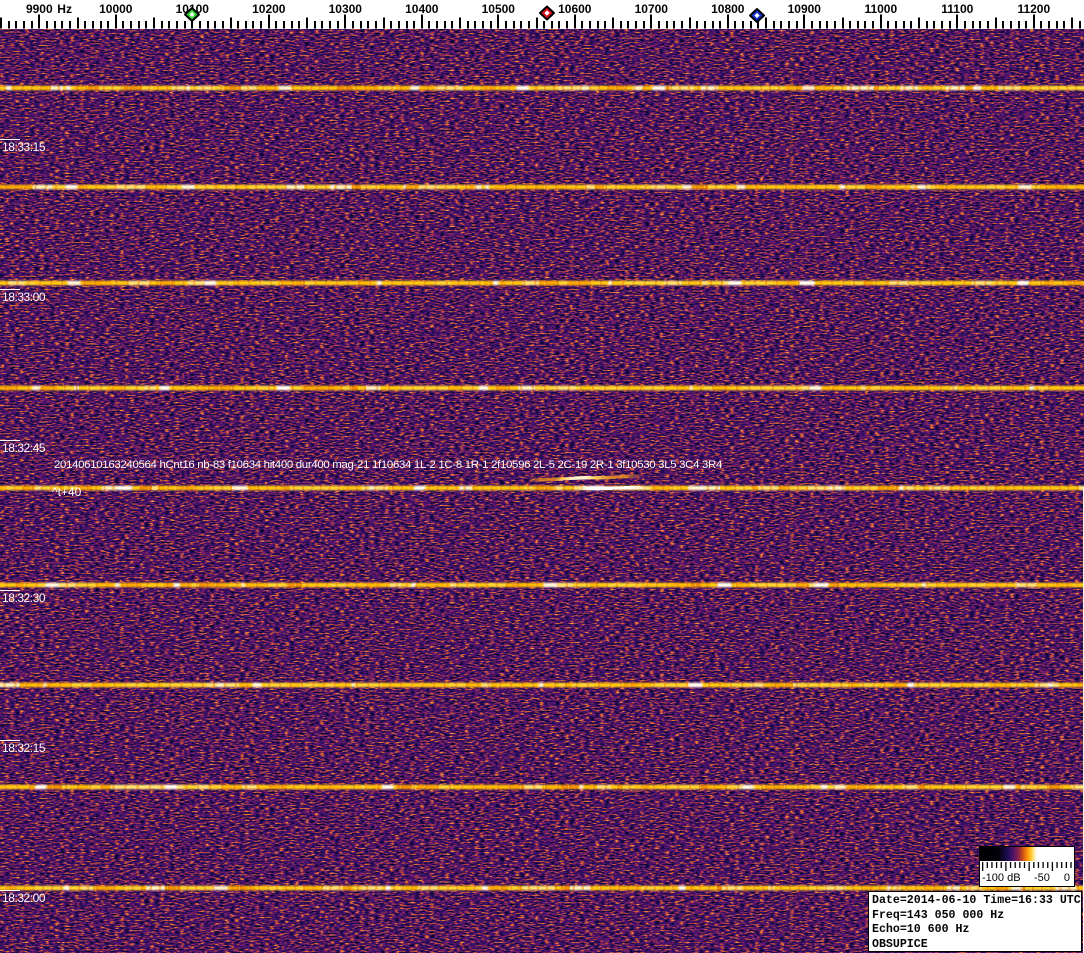 The height and width of the screenshot is (953, 1084). What do you see at coordinates (499, 9) in the screenshot?
I see `svg-text: 10500` at bounding box center [499, 9].